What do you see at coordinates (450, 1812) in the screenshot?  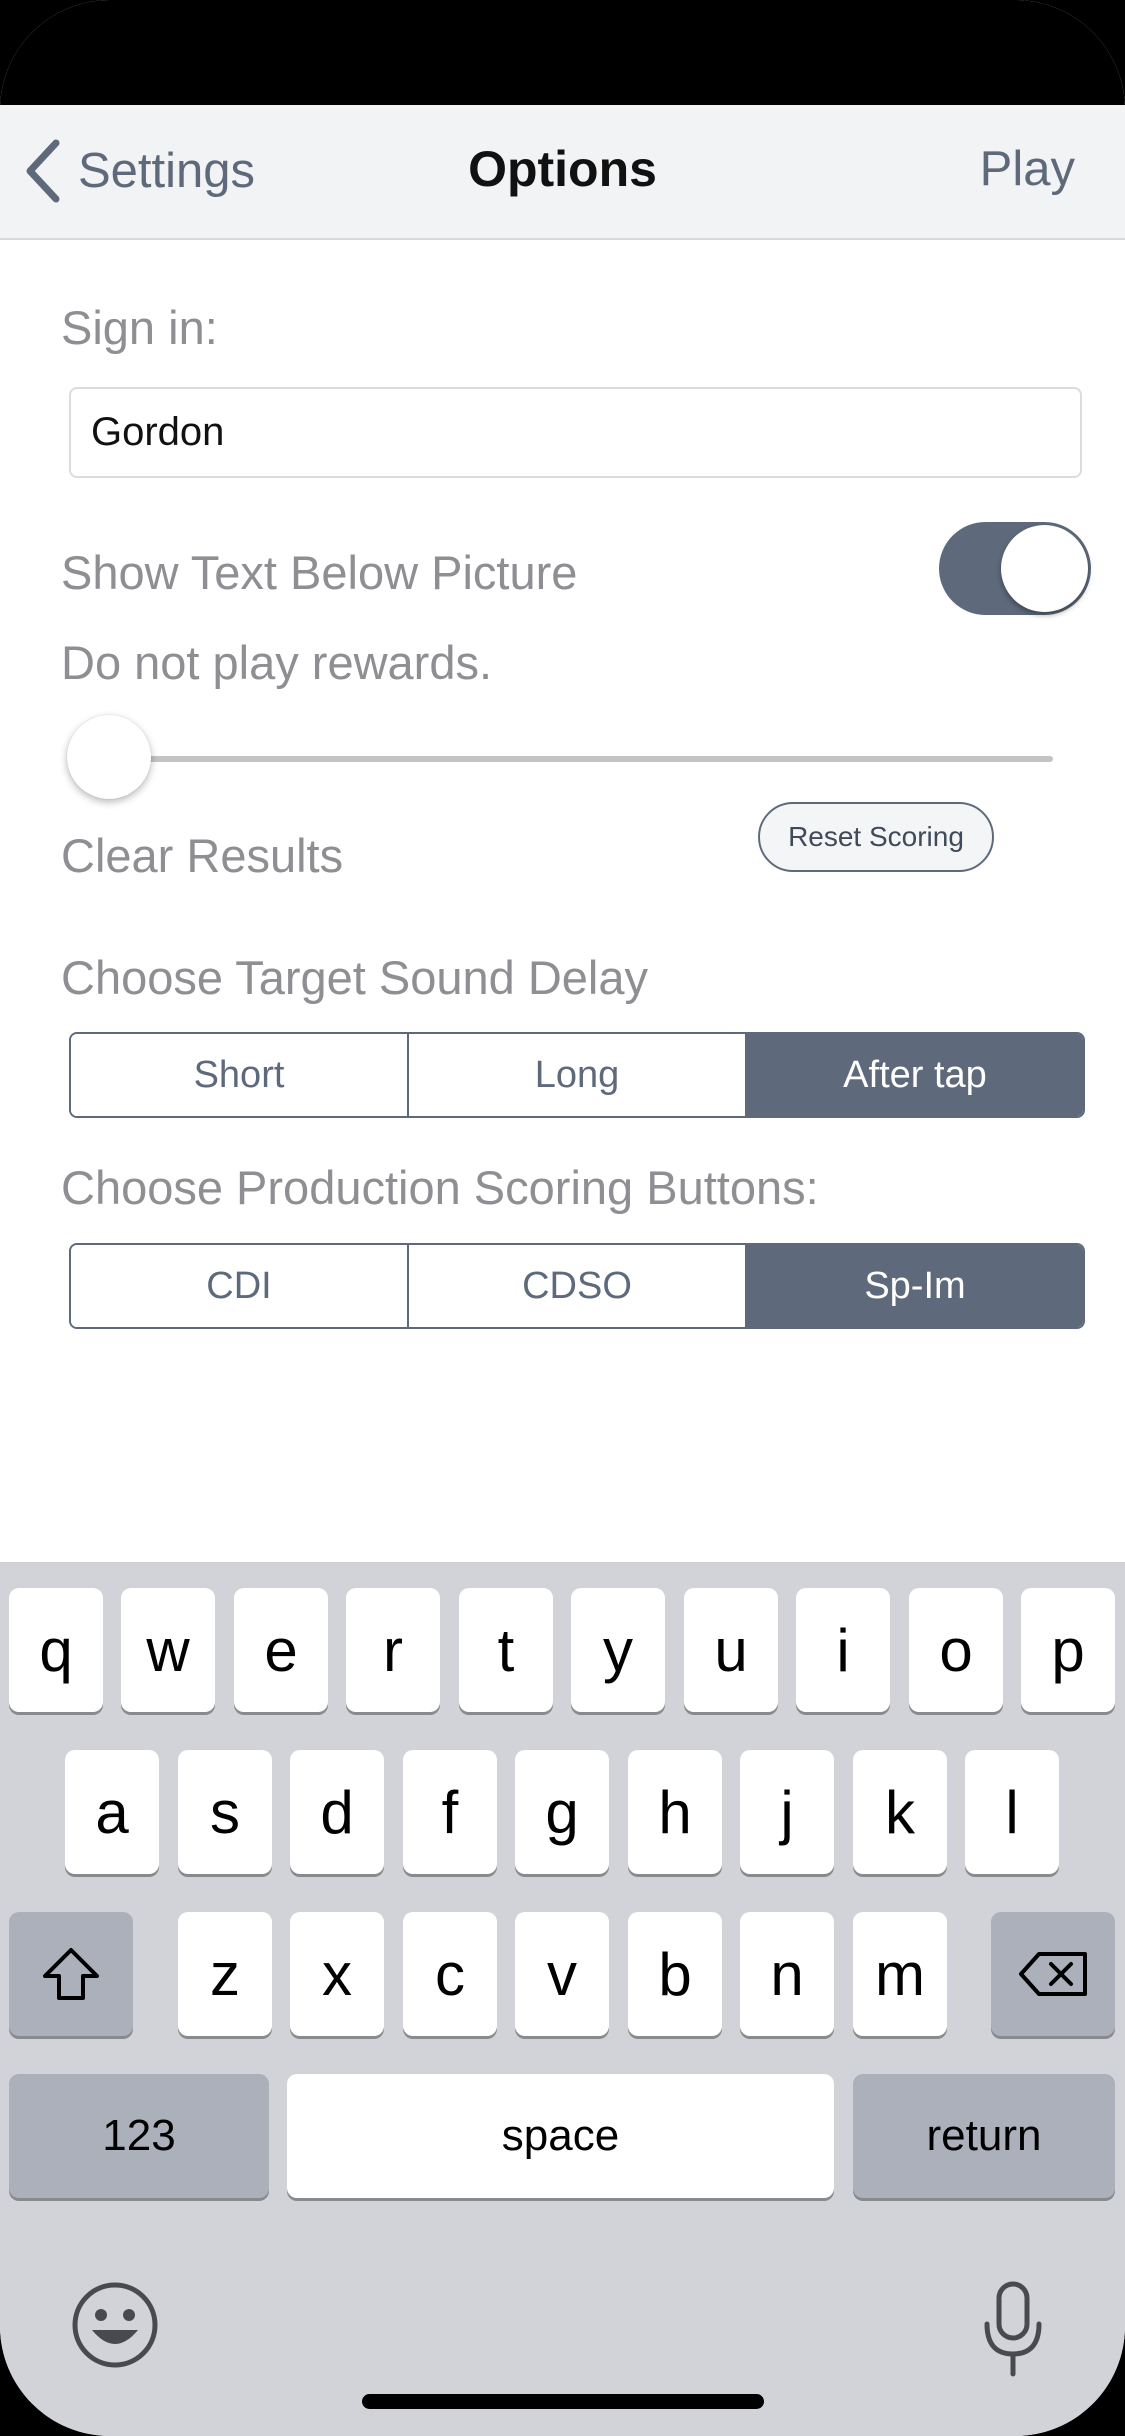 I see `key-f: f` at bounding box center [450, 1812].